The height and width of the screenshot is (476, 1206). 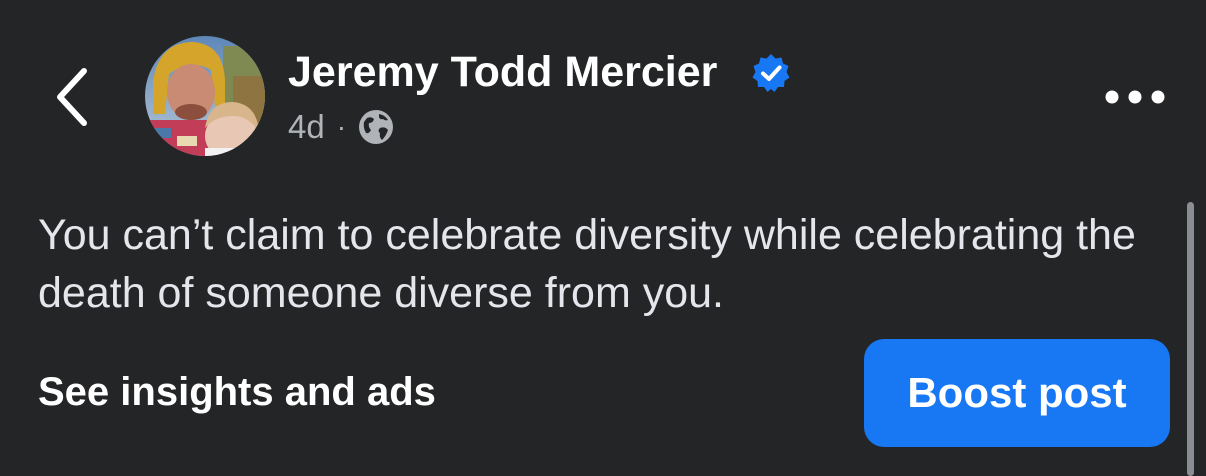 I want to click on more-horizontal-icon, so click(x=1135, y=97).